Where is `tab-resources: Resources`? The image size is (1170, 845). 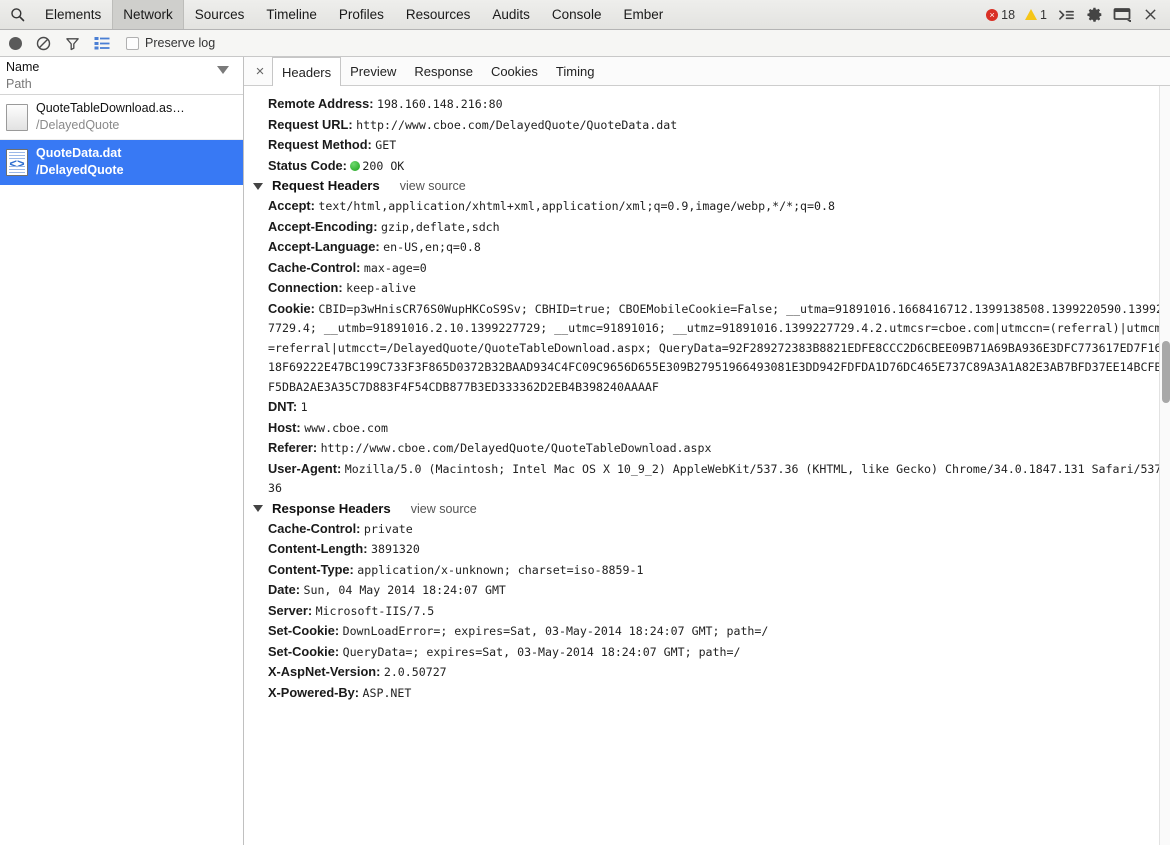 tab-resources: Resources is located at coordinates (438, 14).